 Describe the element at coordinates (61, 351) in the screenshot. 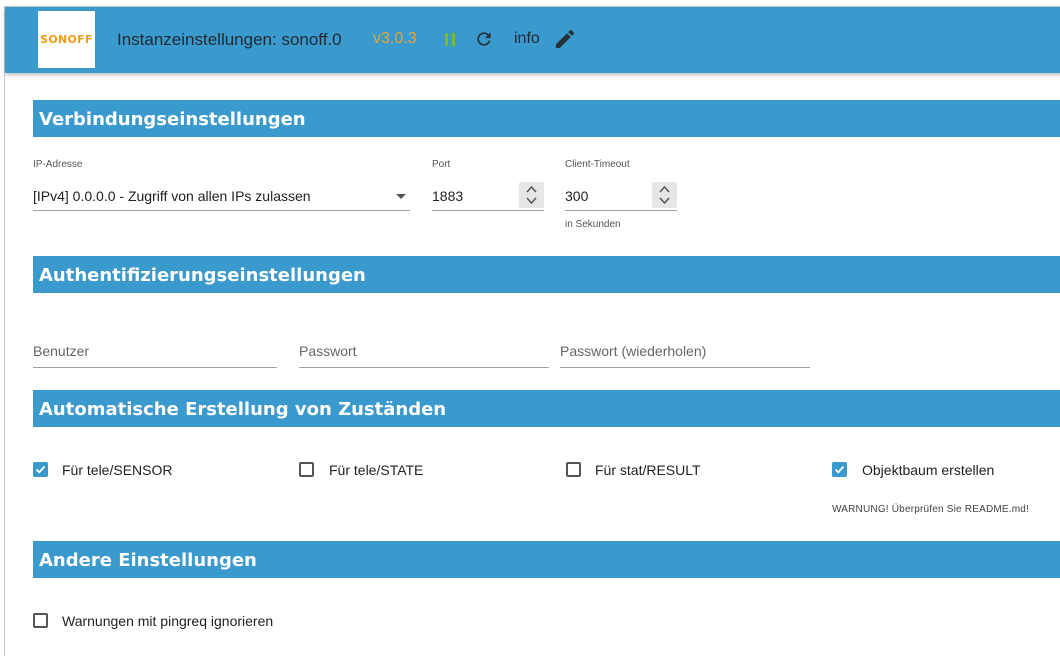

I see `user-input: Benutzer` at that location.